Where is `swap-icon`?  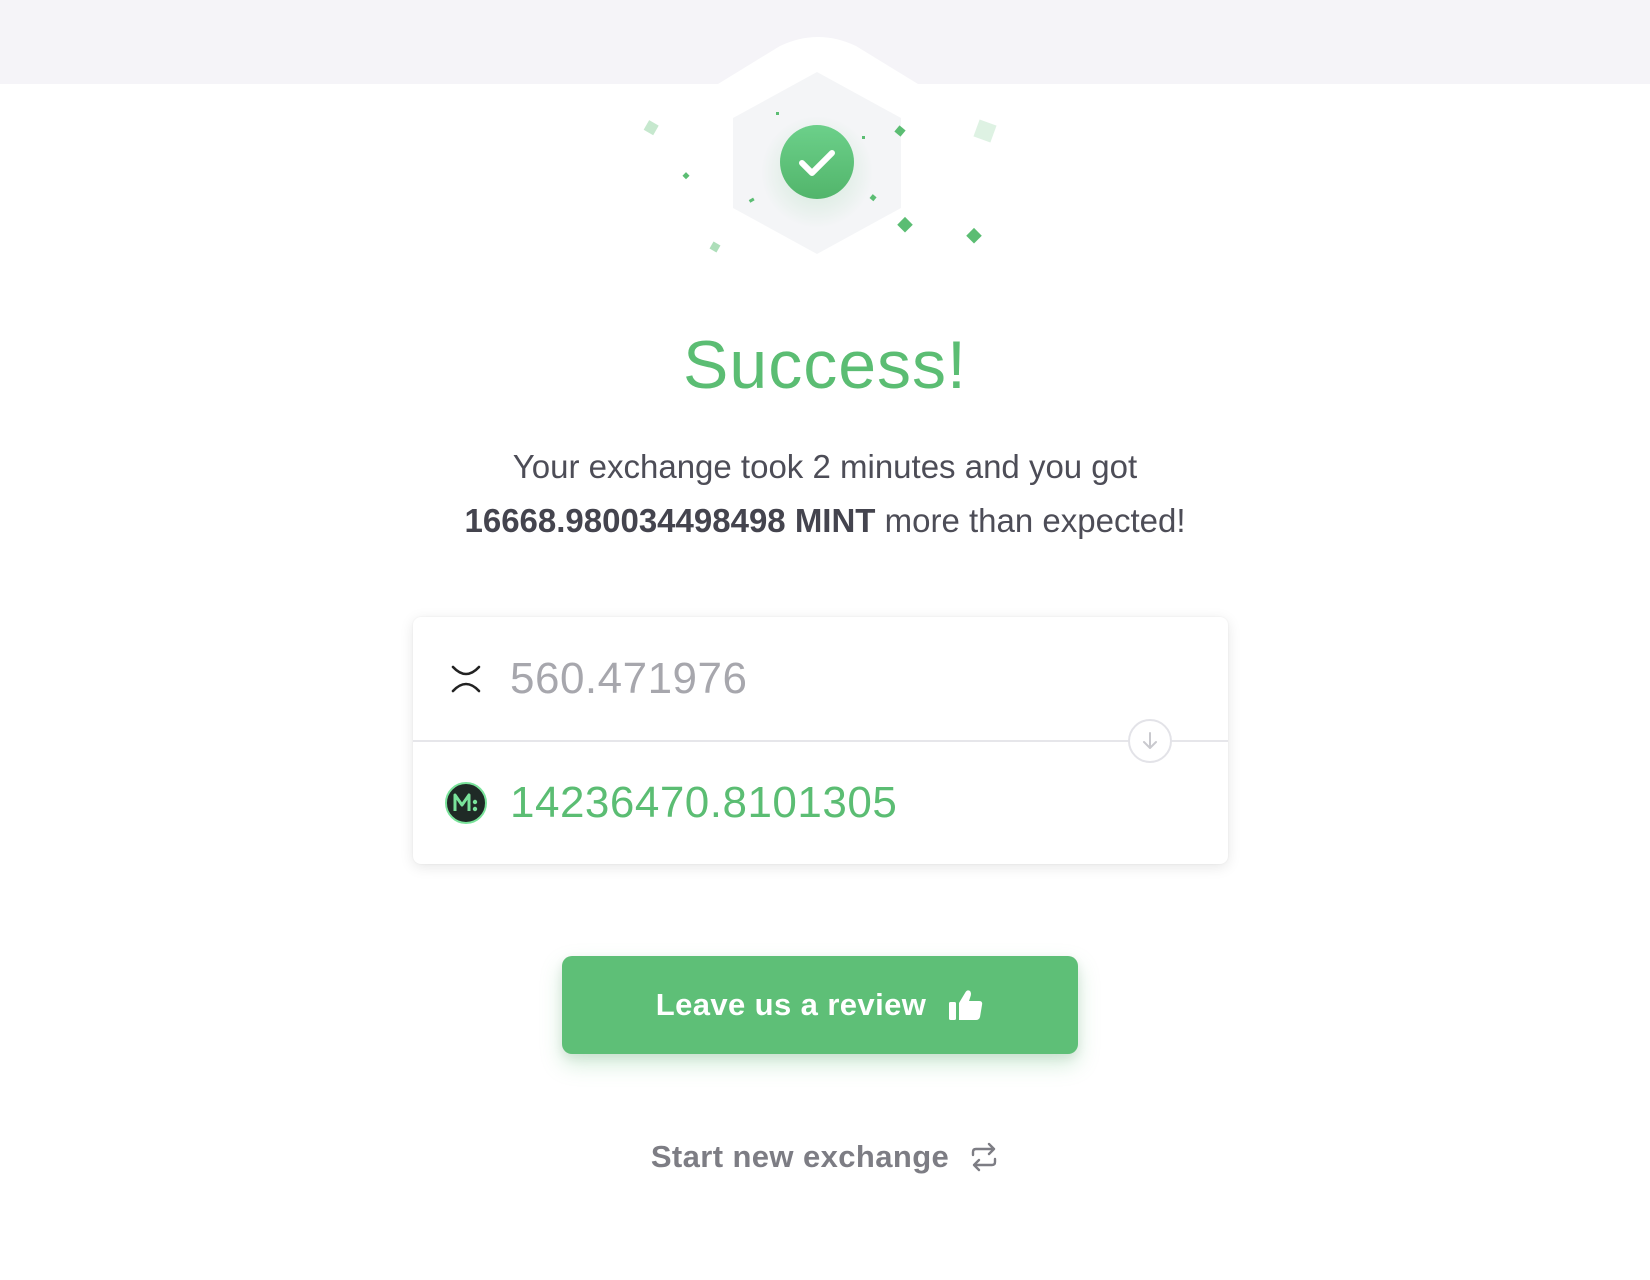
swap-icon is located at coordinates (984, 1157).